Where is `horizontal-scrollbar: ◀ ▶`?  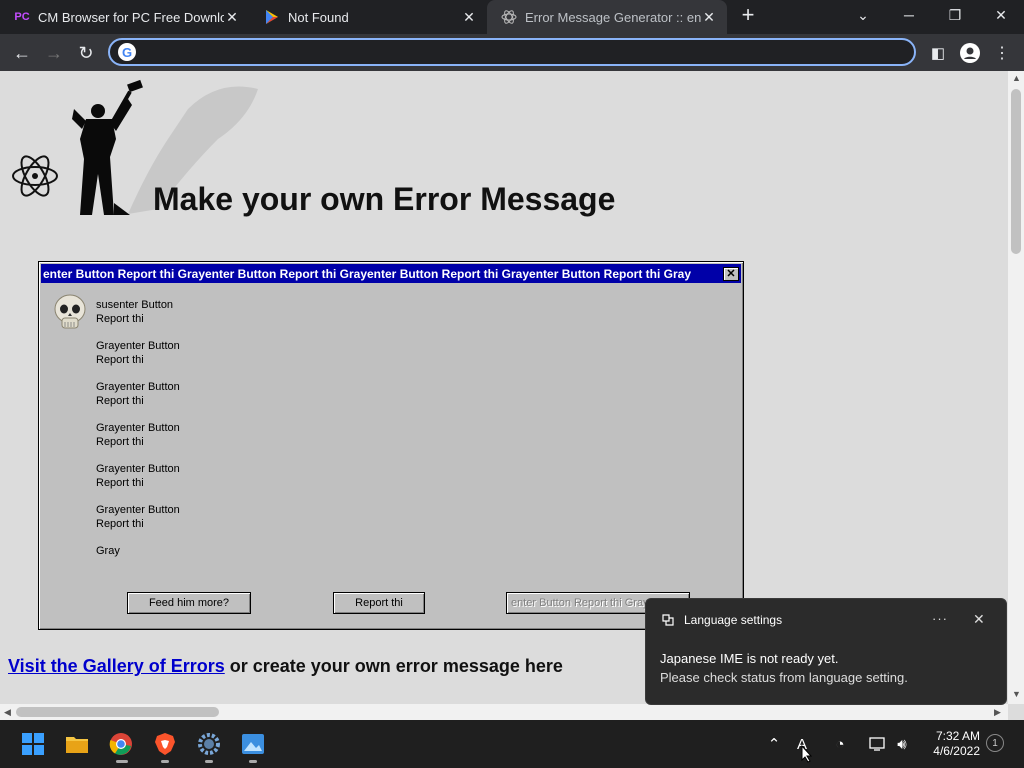 horizontal-scrollbar: ◀ ▶ is located at coordinates (504, 712).